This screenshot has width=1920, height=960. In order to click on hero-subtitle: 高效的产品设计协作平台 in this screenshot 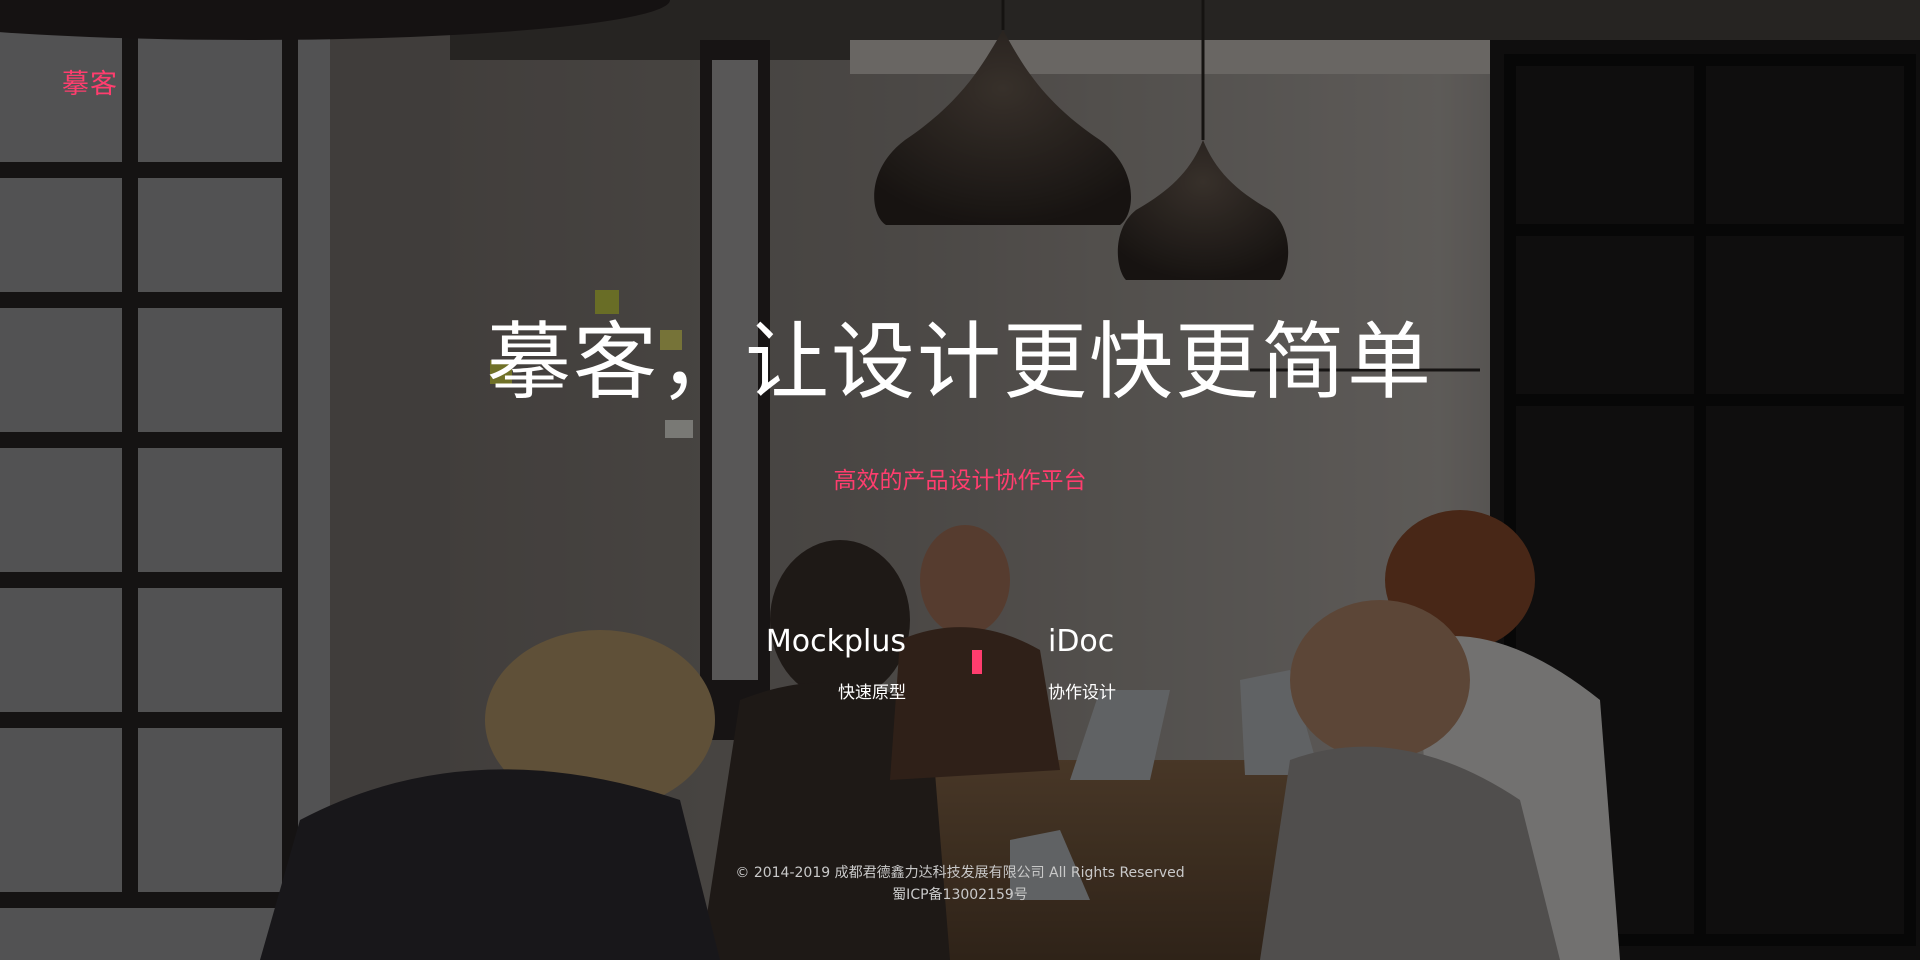, I will do `click(960, 481)`.